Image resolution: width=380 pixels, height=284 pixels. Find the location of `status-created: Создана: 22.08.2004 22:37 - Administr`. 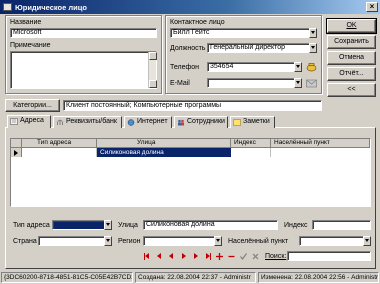

status-created: Создана: 22.08.2004 22:37 - Administr is located at coordinates (195, 277).